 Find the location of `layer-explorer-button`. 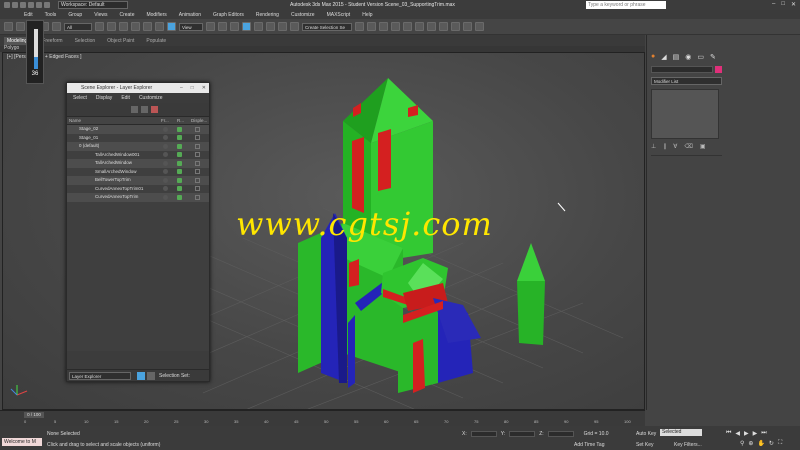

layer-explorer-button is located at coordinates (395, 26).